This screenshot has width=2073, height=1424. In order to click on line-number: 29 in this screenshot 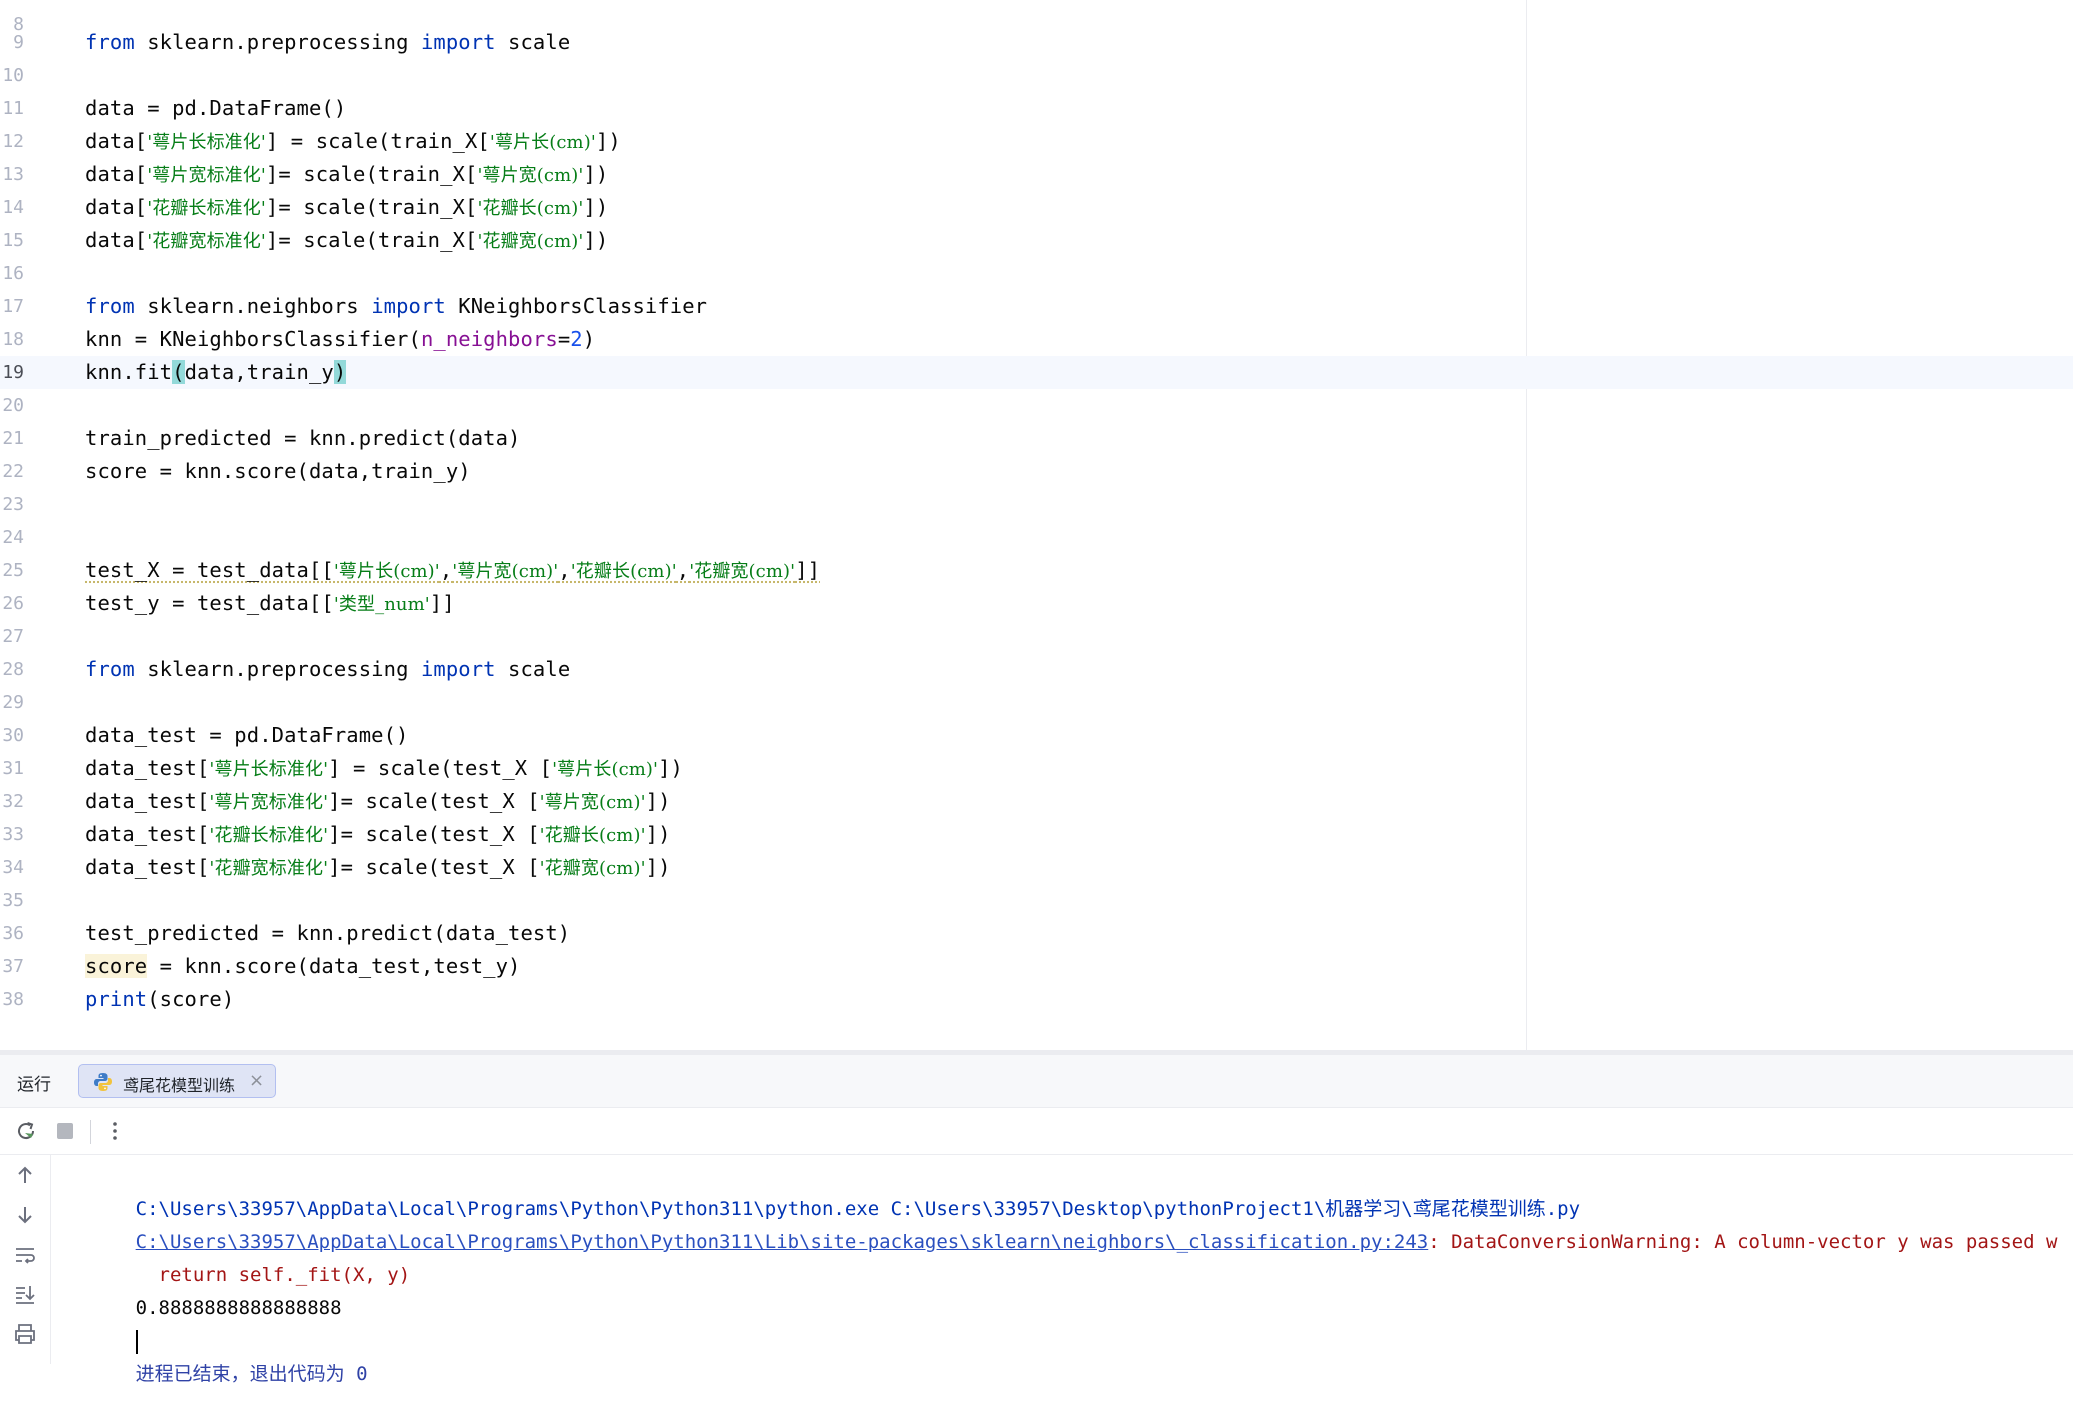, I will do `click(13, 702)`.